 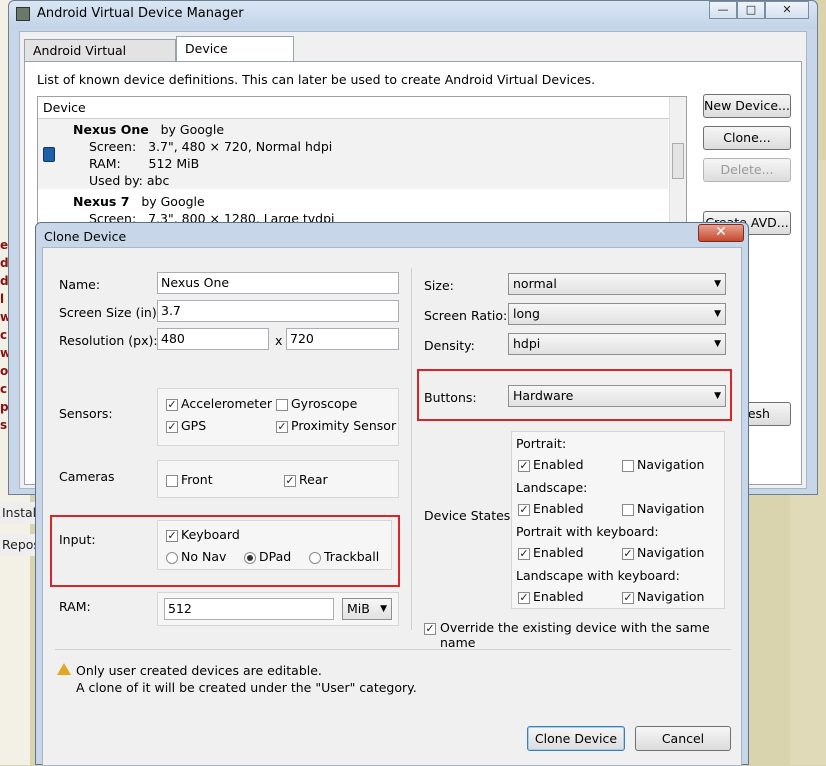 I want to click on avd-title-bar: Android Virtual Device Manager — □ ✕, so click(x=413, y=15).